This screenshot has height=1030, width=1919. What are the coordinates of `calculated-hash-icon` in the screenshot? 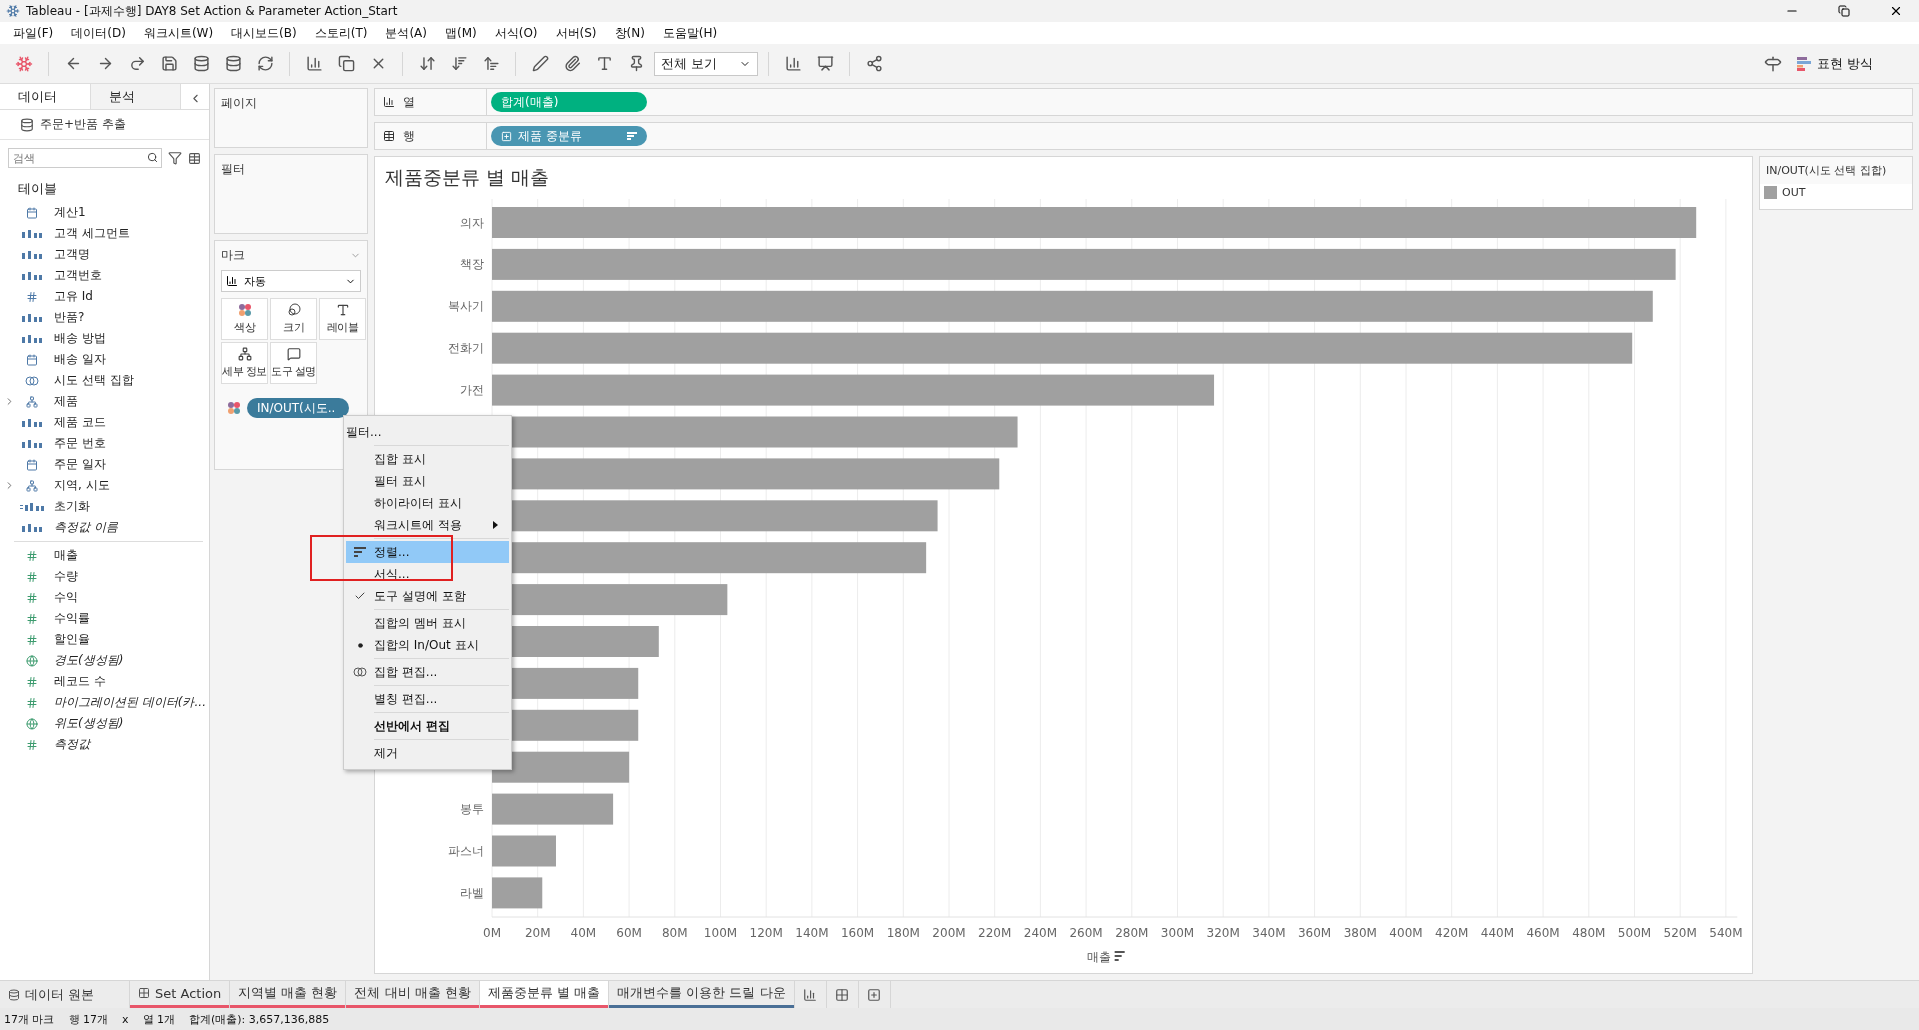 It's located at (32, 618).